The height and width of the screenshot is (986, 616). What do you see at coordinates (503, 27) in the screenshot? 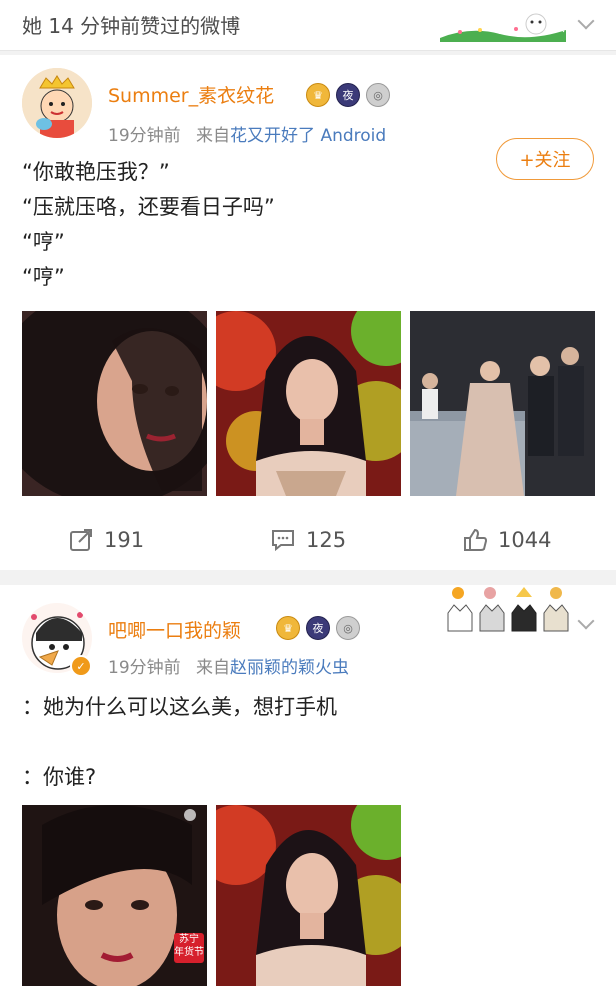
I see `decorative-banner-icon` at bounding box center [503, 27].